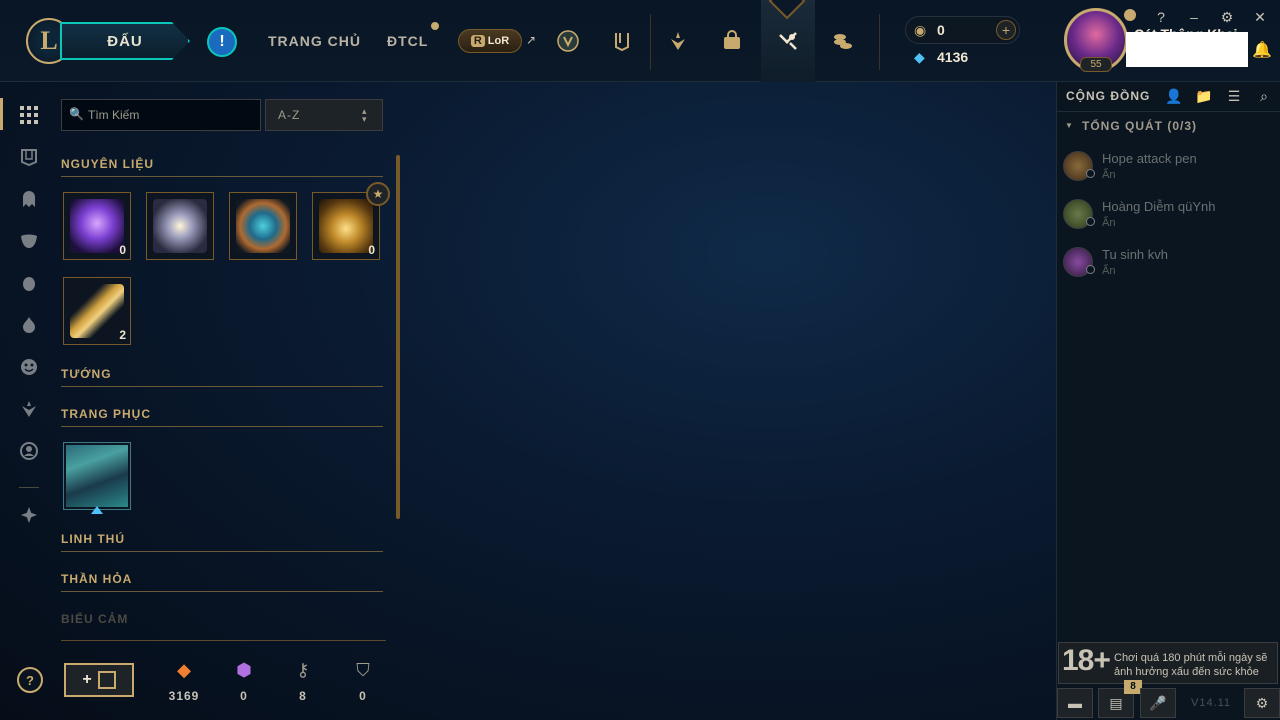 This screenshot has width=1280, height=720. I want to click on key-fragment-icon: ⚷, so click(303, 670).